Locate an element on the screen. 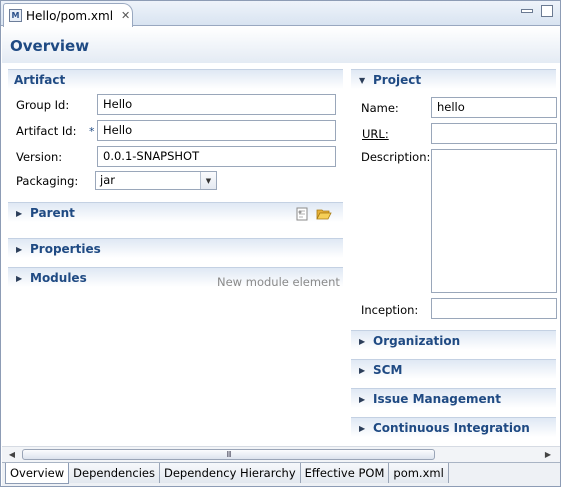 The image size is (561, 487). page-title: Overview is located at coordinates (50, 46).